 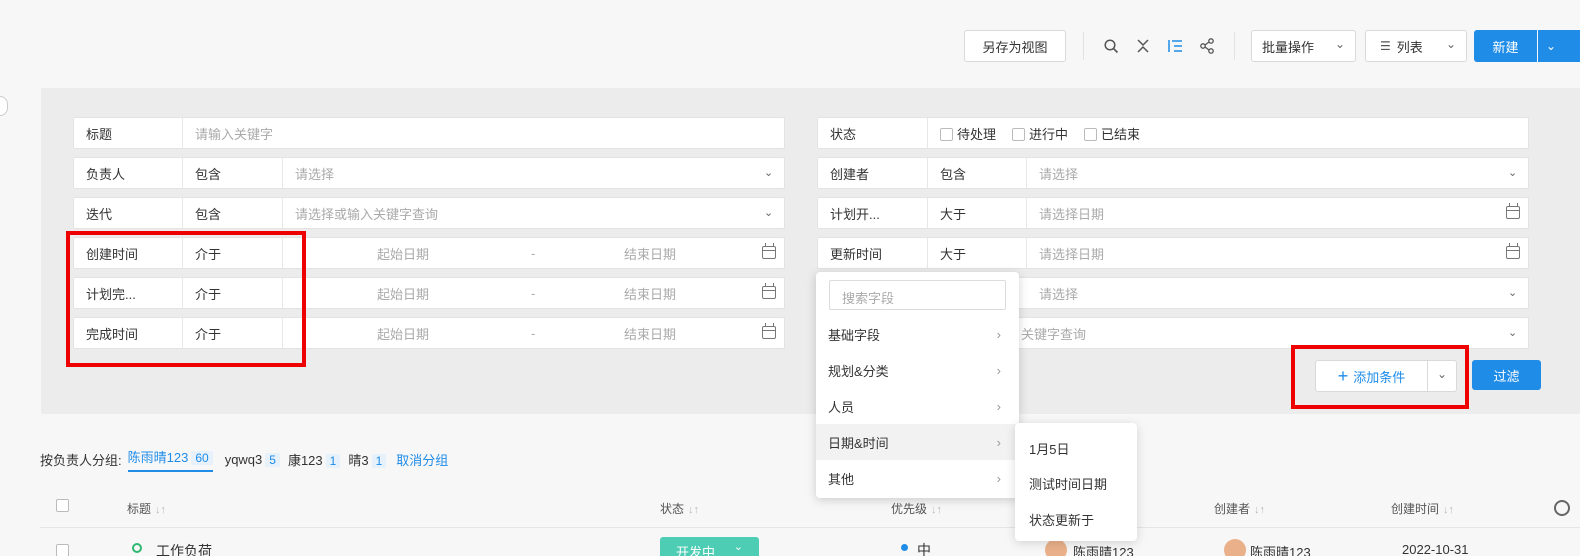 I want to click on batch-label: 批量操作, so click(x=1288, y=47).